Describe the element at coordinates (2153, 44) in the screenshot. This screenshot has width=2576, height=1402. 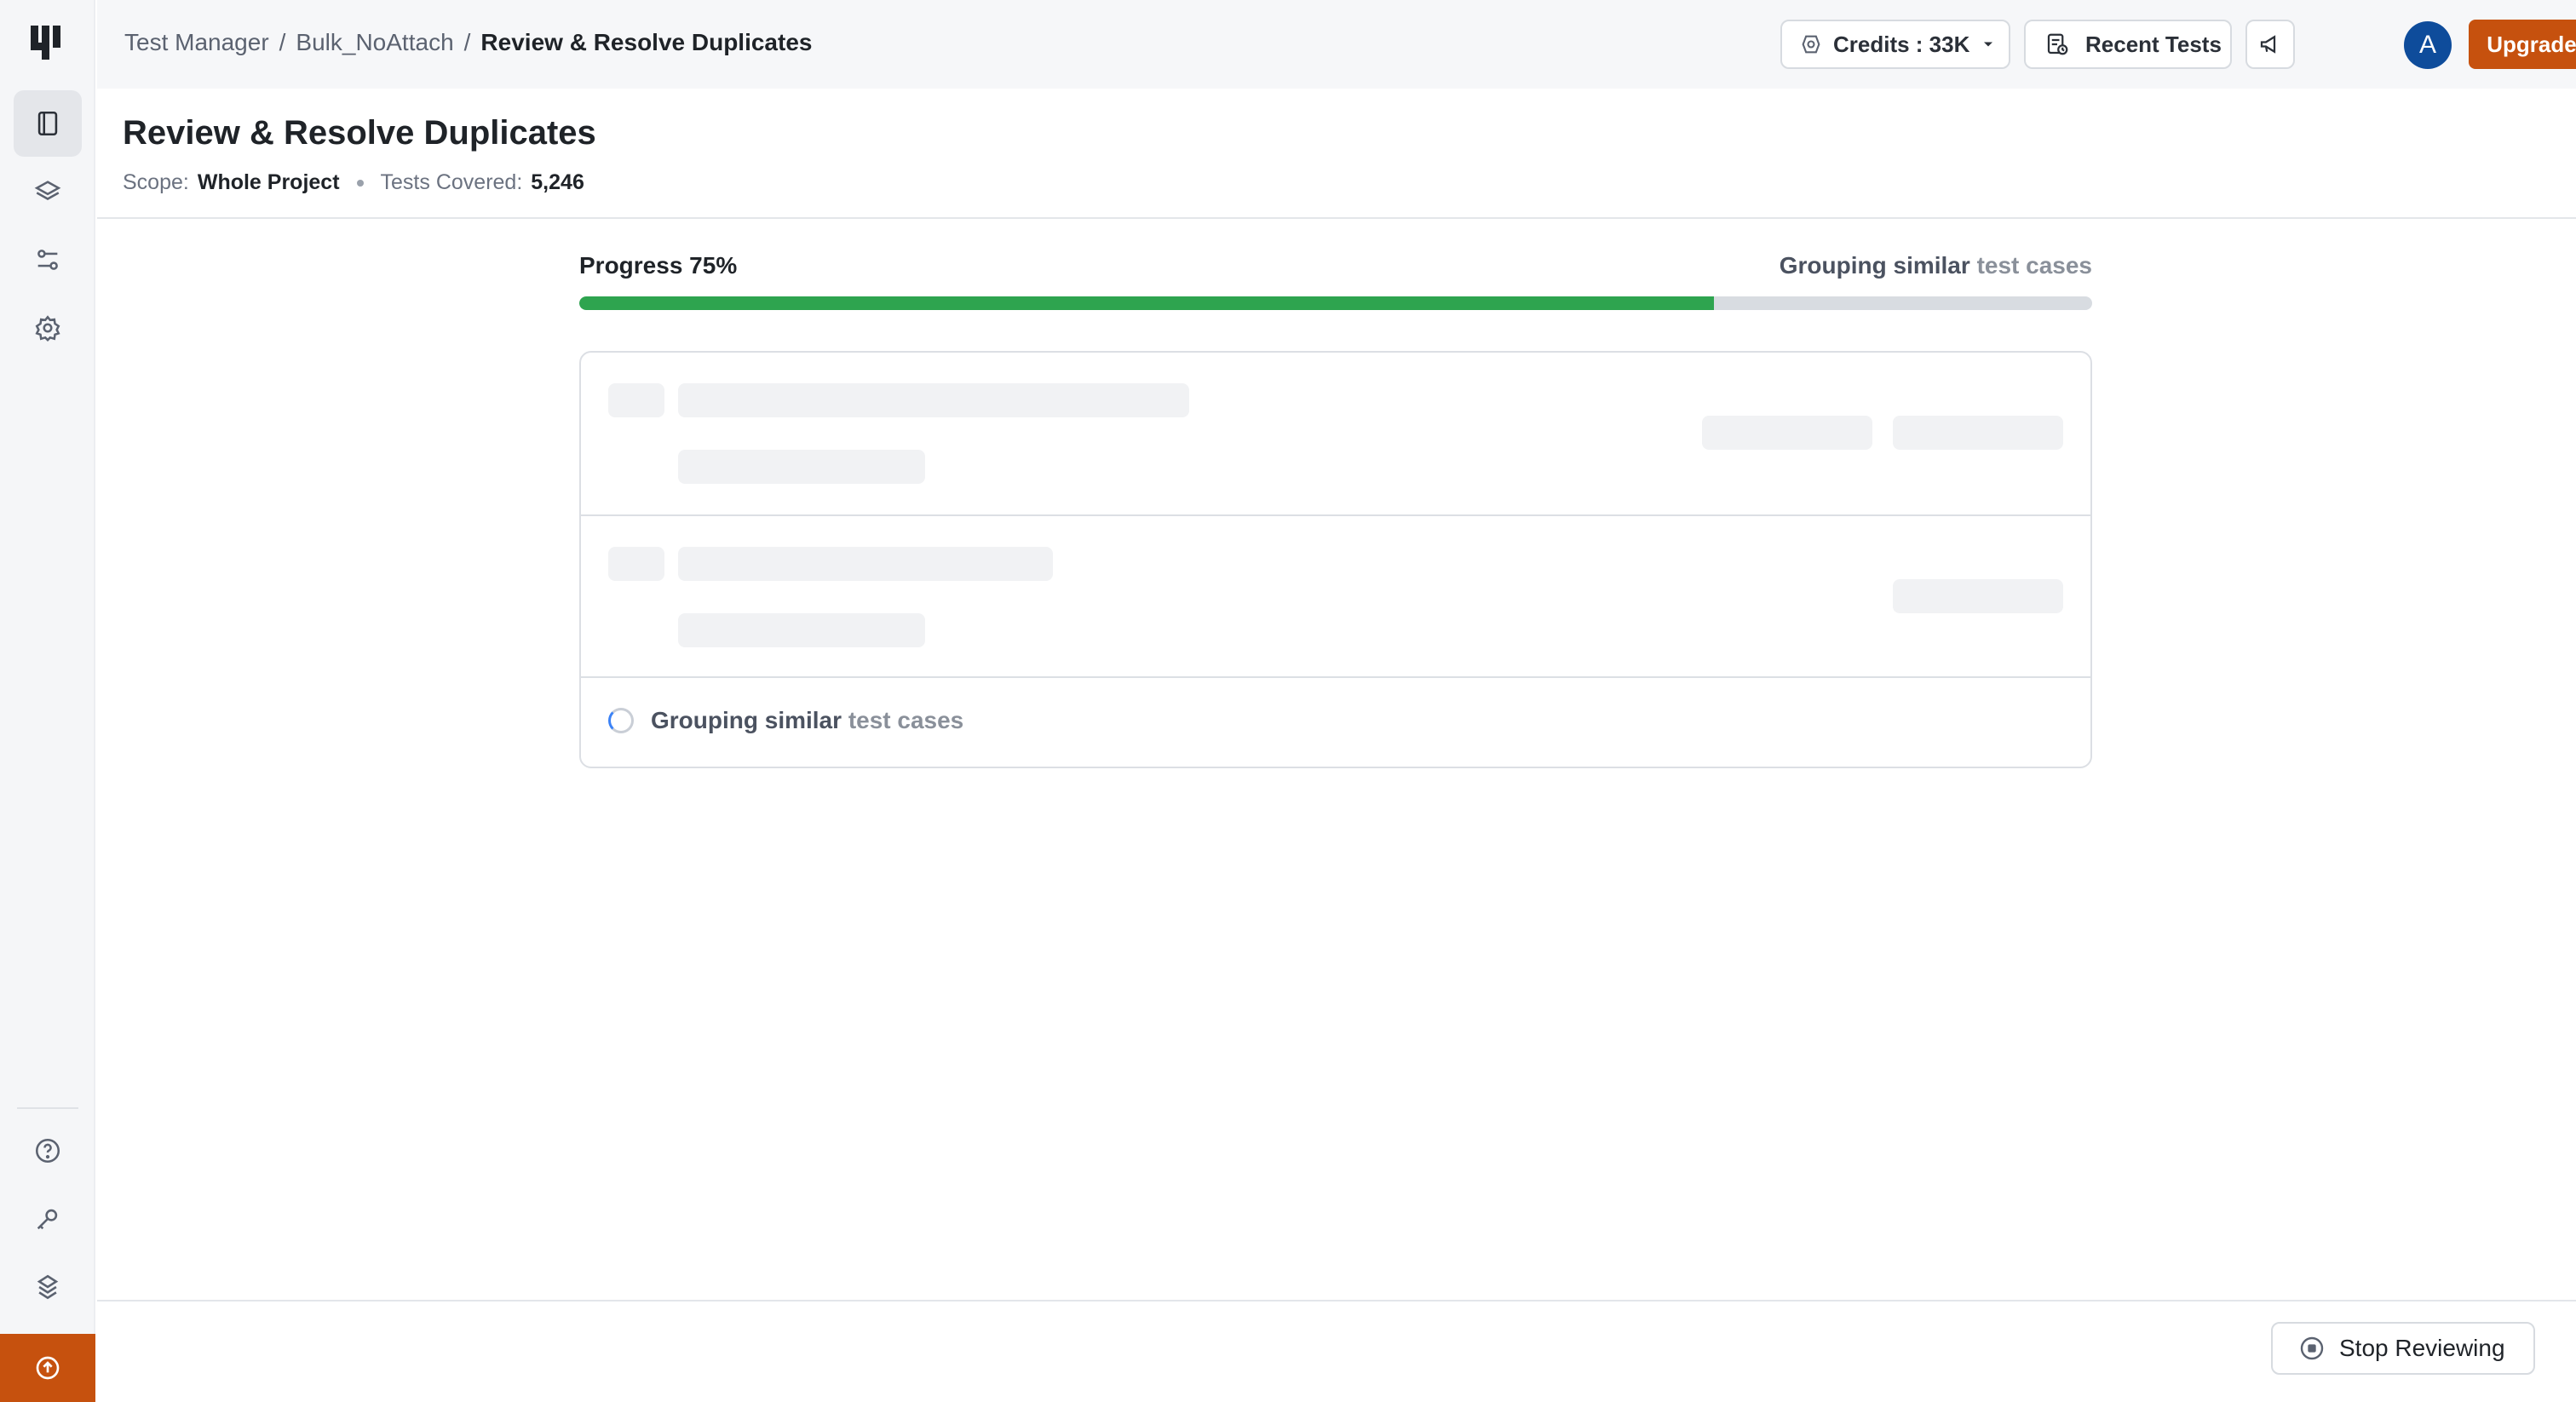
I see `recent-tests-label: Recent Tests` at that location.